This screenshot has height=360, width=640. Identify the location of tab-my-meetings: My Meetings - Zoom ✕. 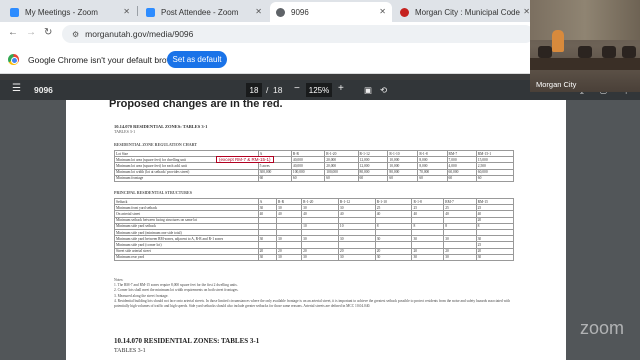
(70, 12).